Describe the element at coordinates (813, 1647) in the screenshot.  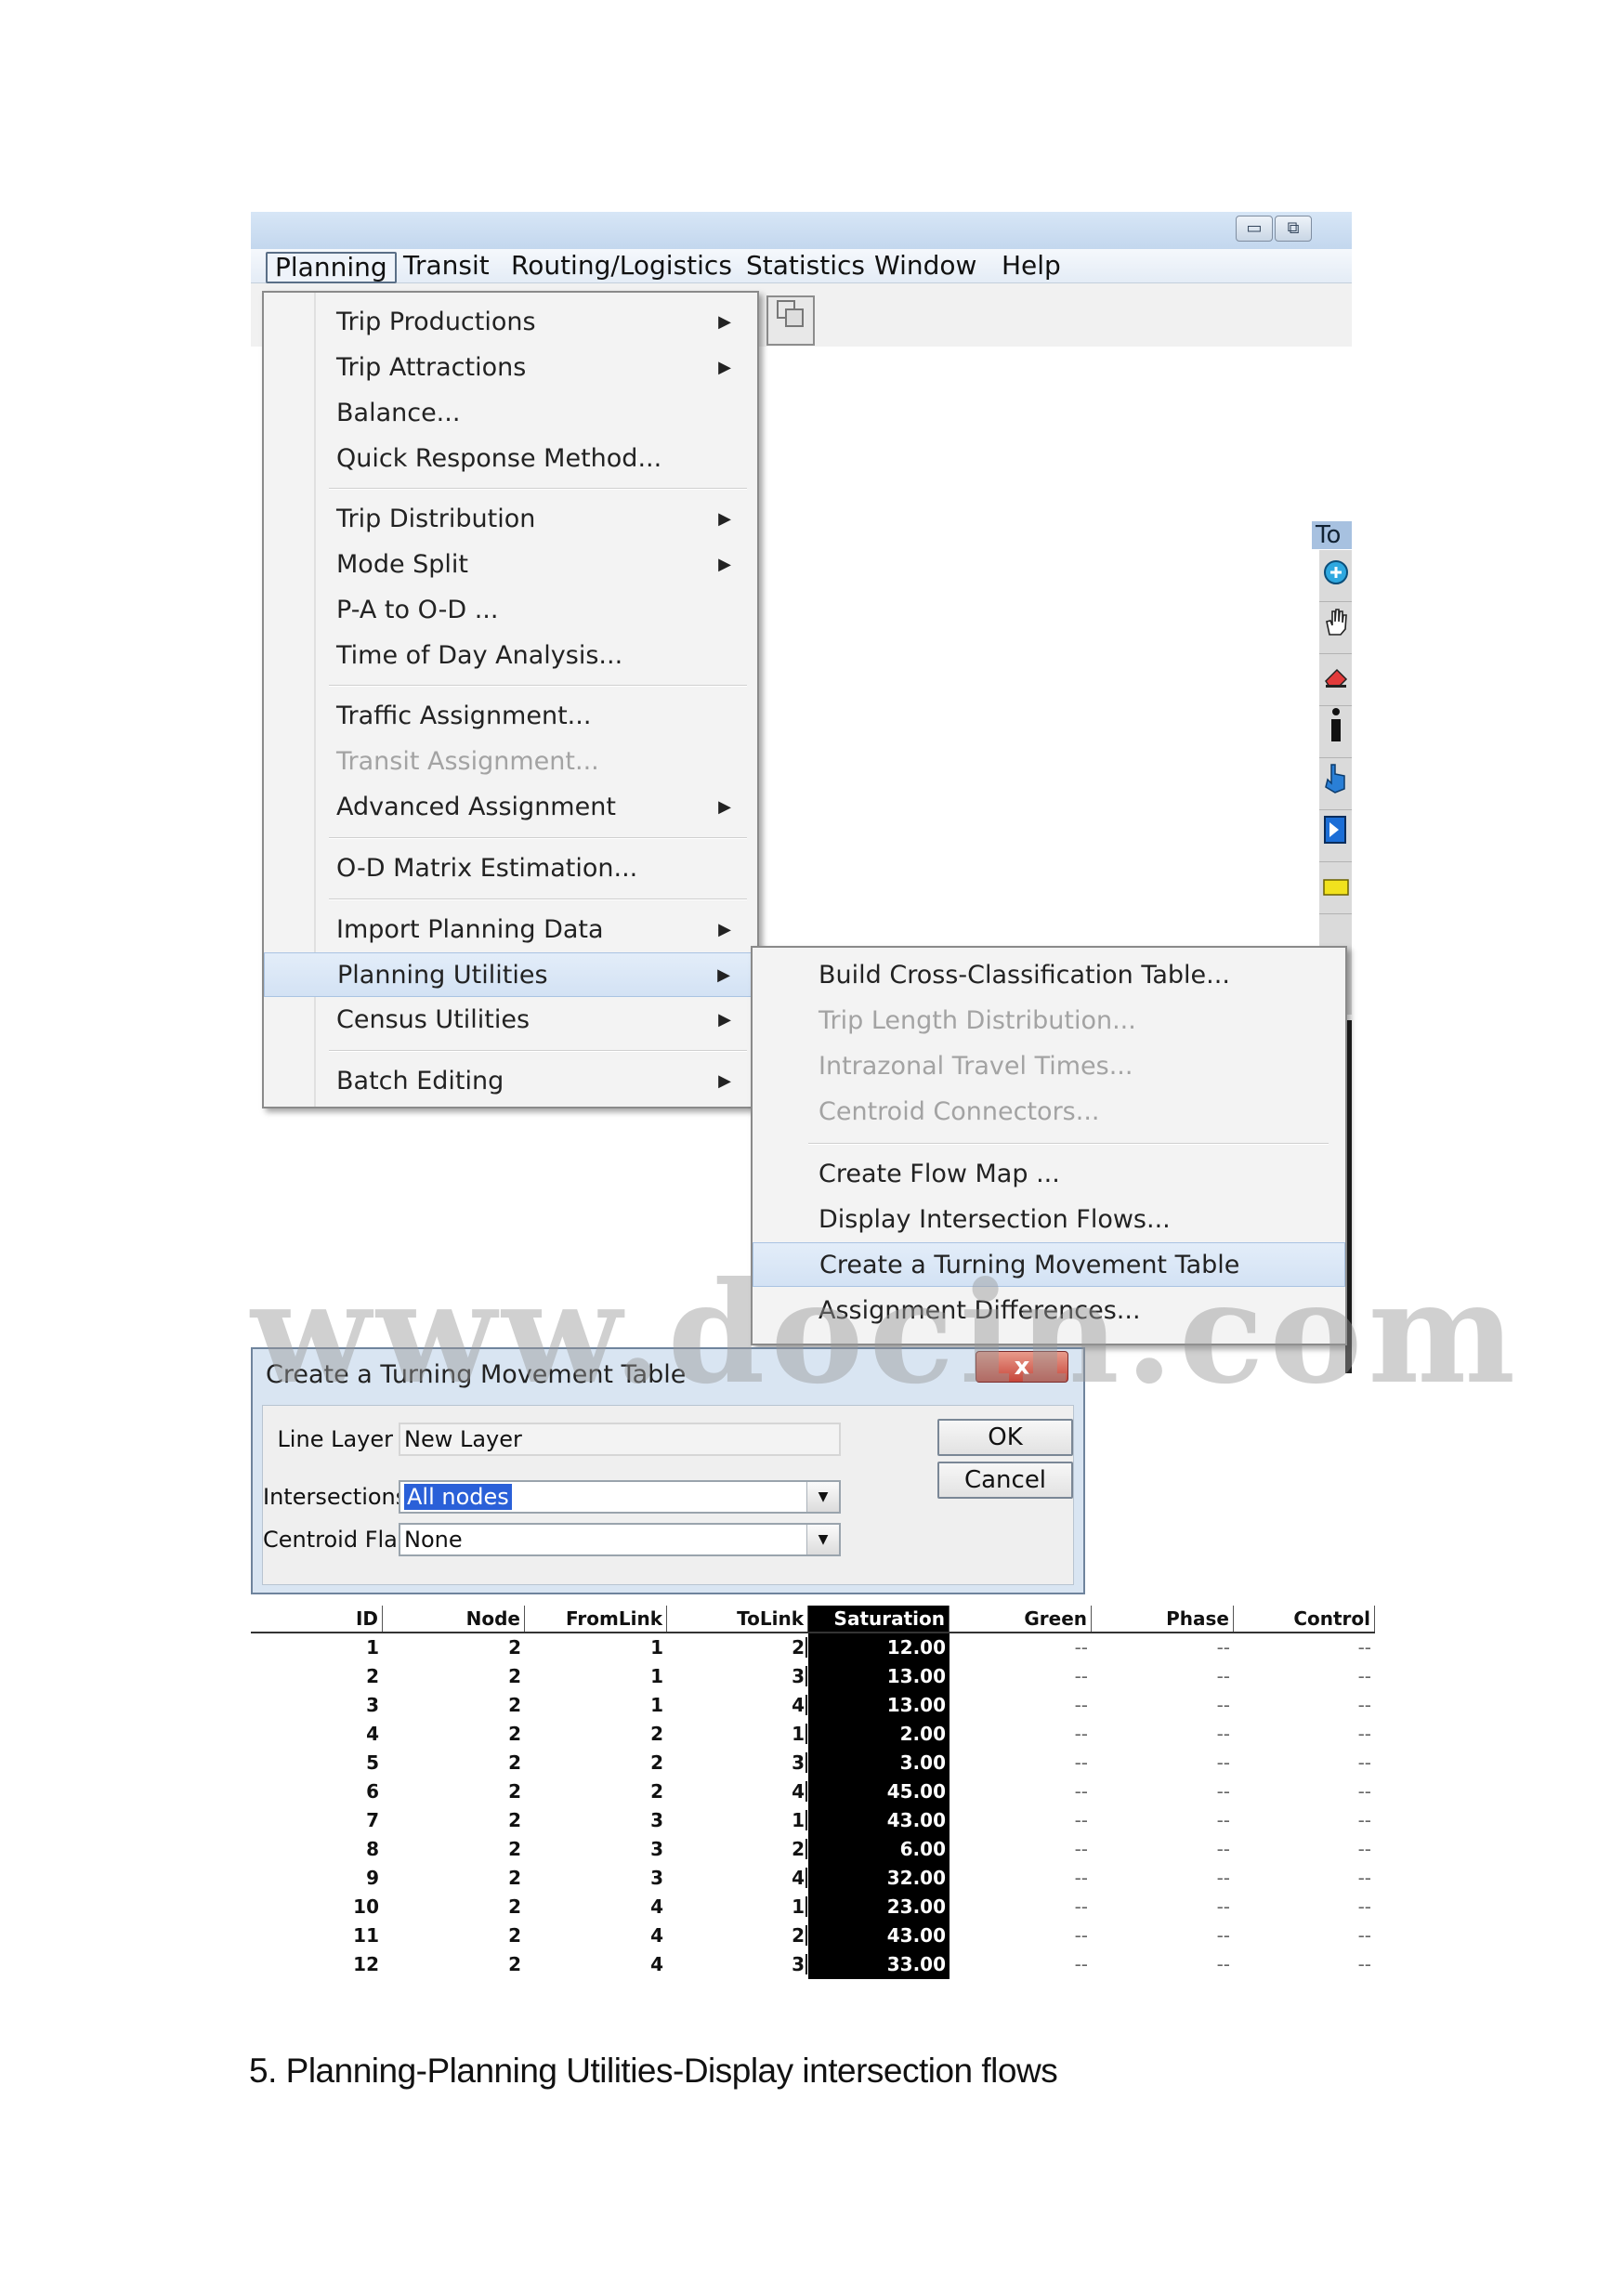
I see `table-row: 1 2 1 2 12.00 -- -- --` at that location.